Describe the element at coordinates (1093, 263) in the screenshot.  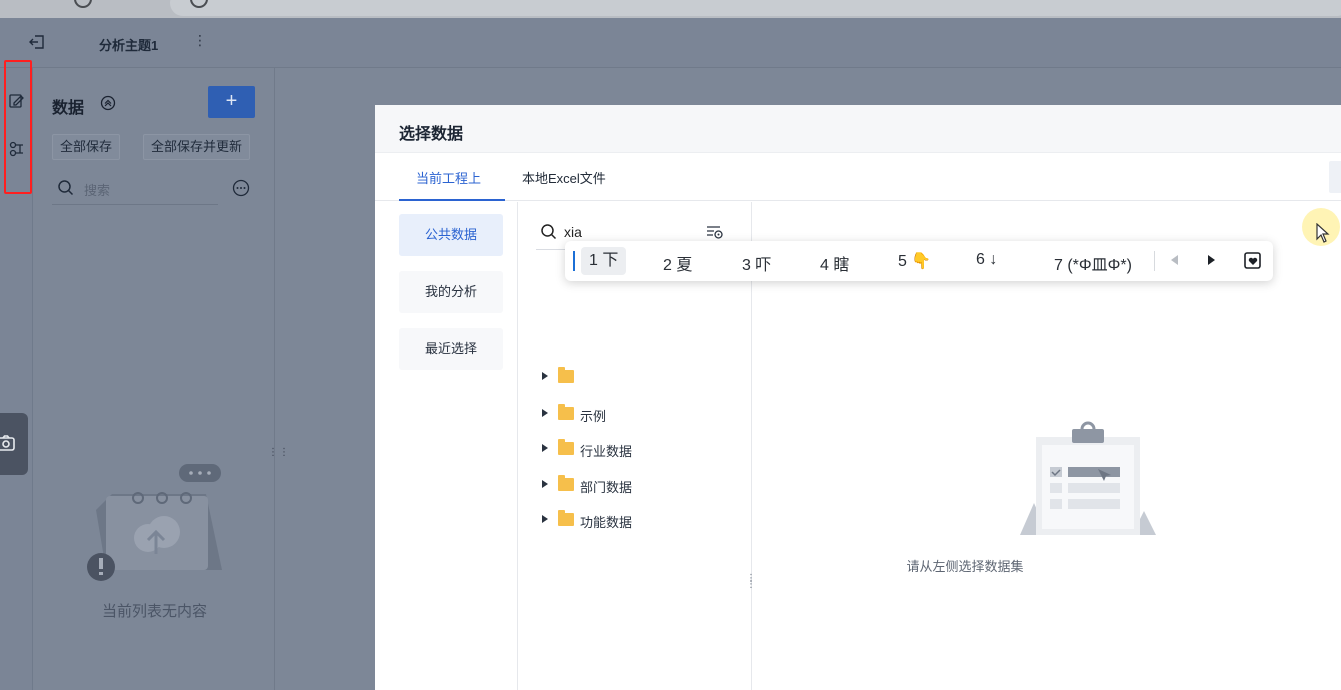
I see `ime-candidate: 7 (*Φ皿Φ*)` at that location.